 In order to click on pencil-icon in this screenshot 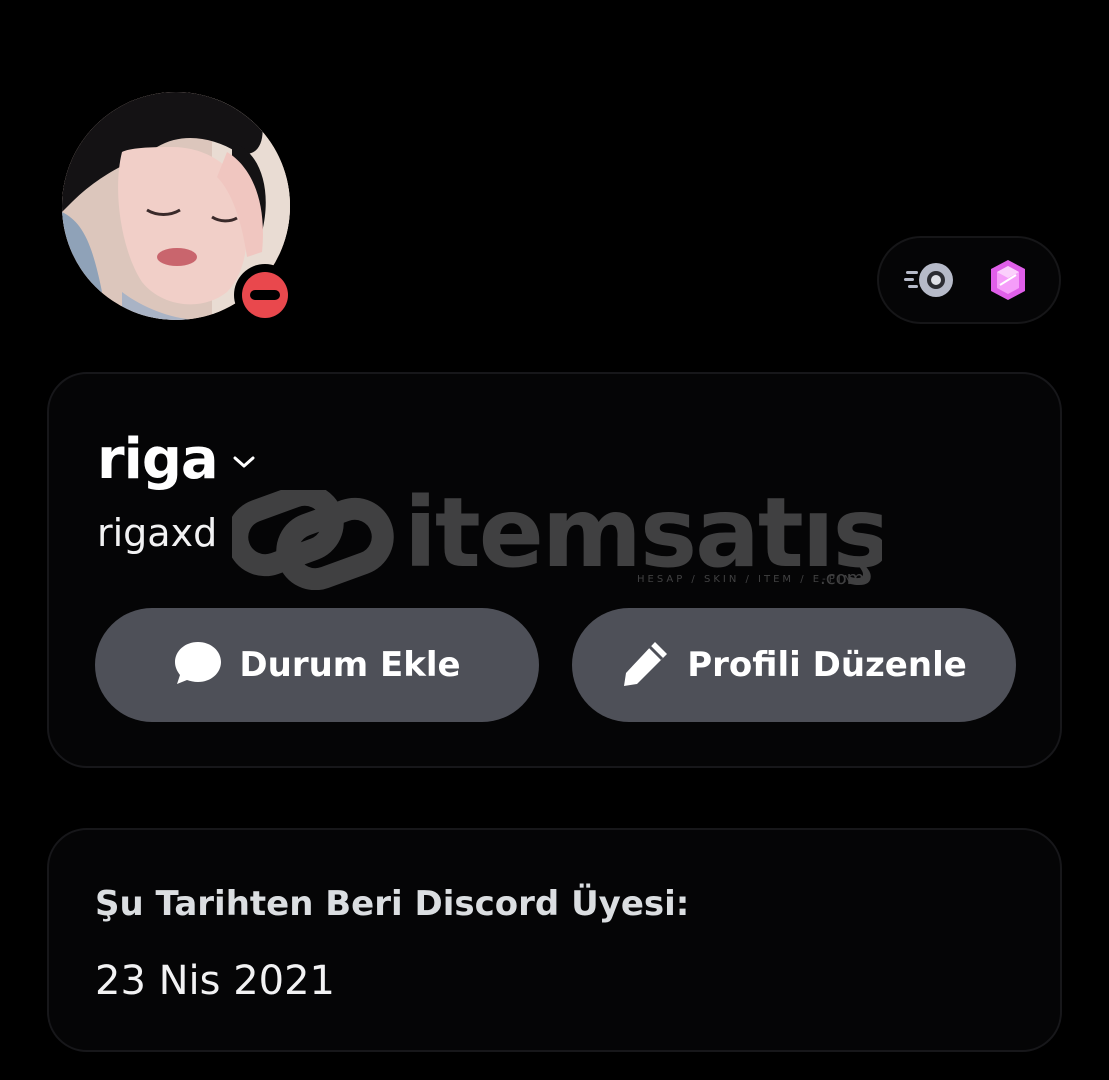, I will do `click(646, 665)`.